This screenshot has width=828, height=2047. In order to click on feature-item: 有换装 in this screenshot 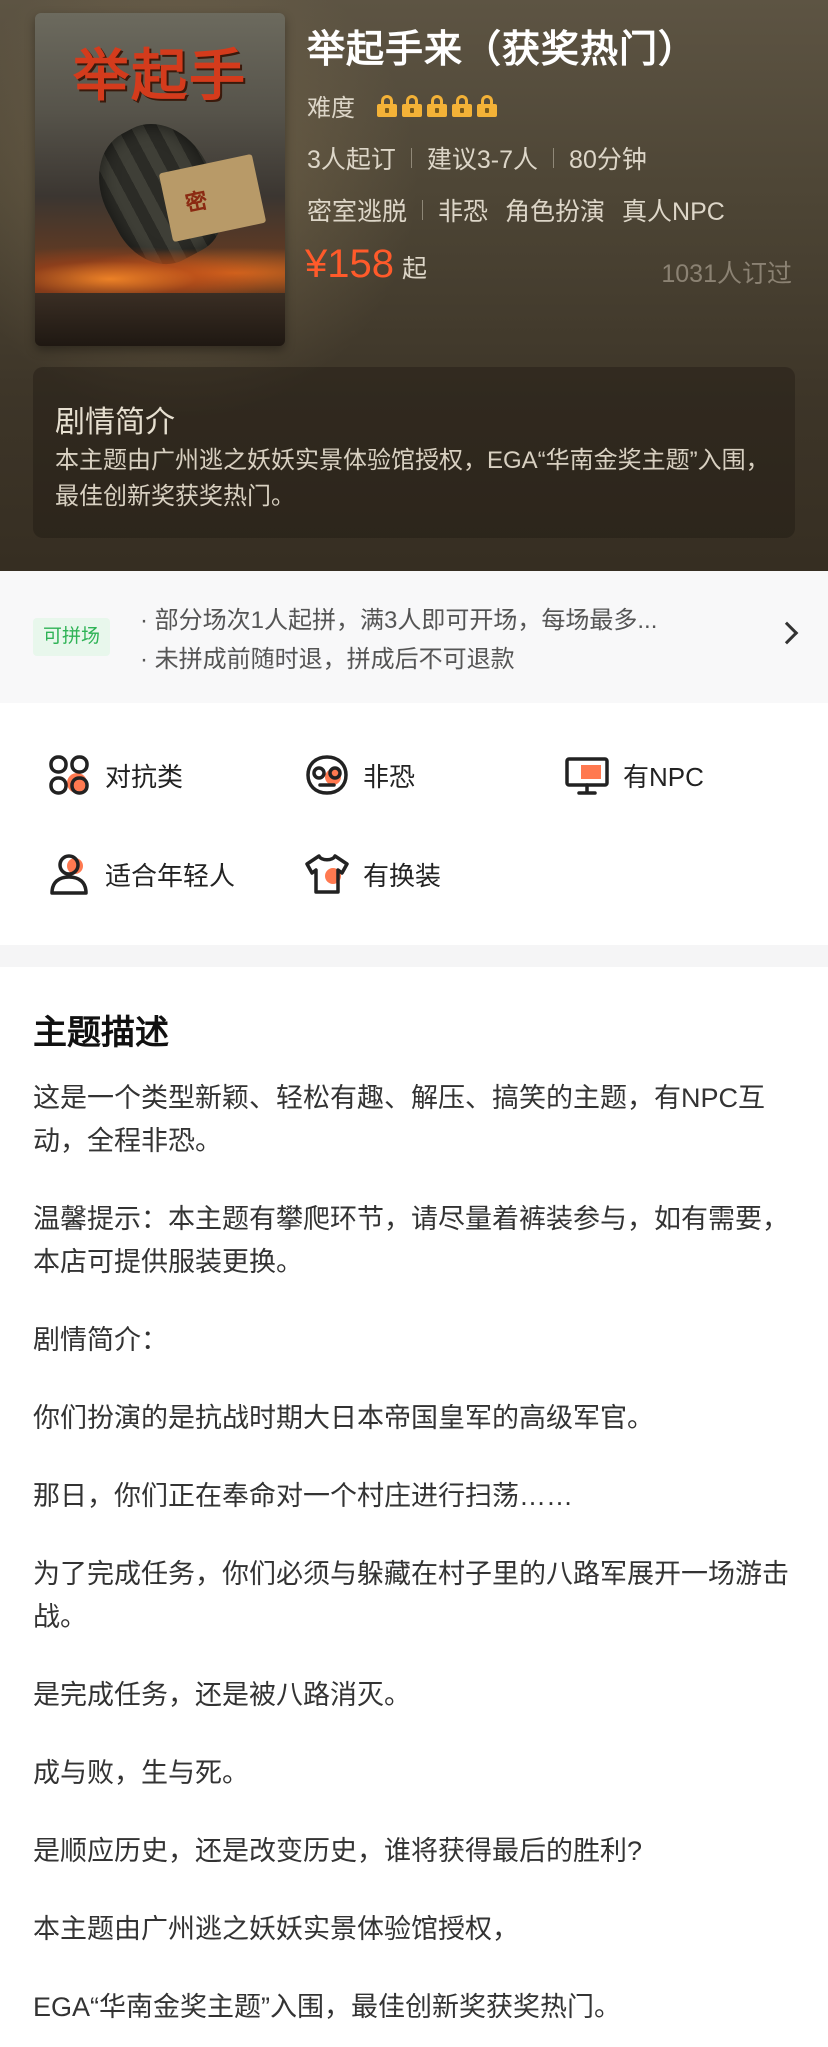, I will do `click(372, 874)`.